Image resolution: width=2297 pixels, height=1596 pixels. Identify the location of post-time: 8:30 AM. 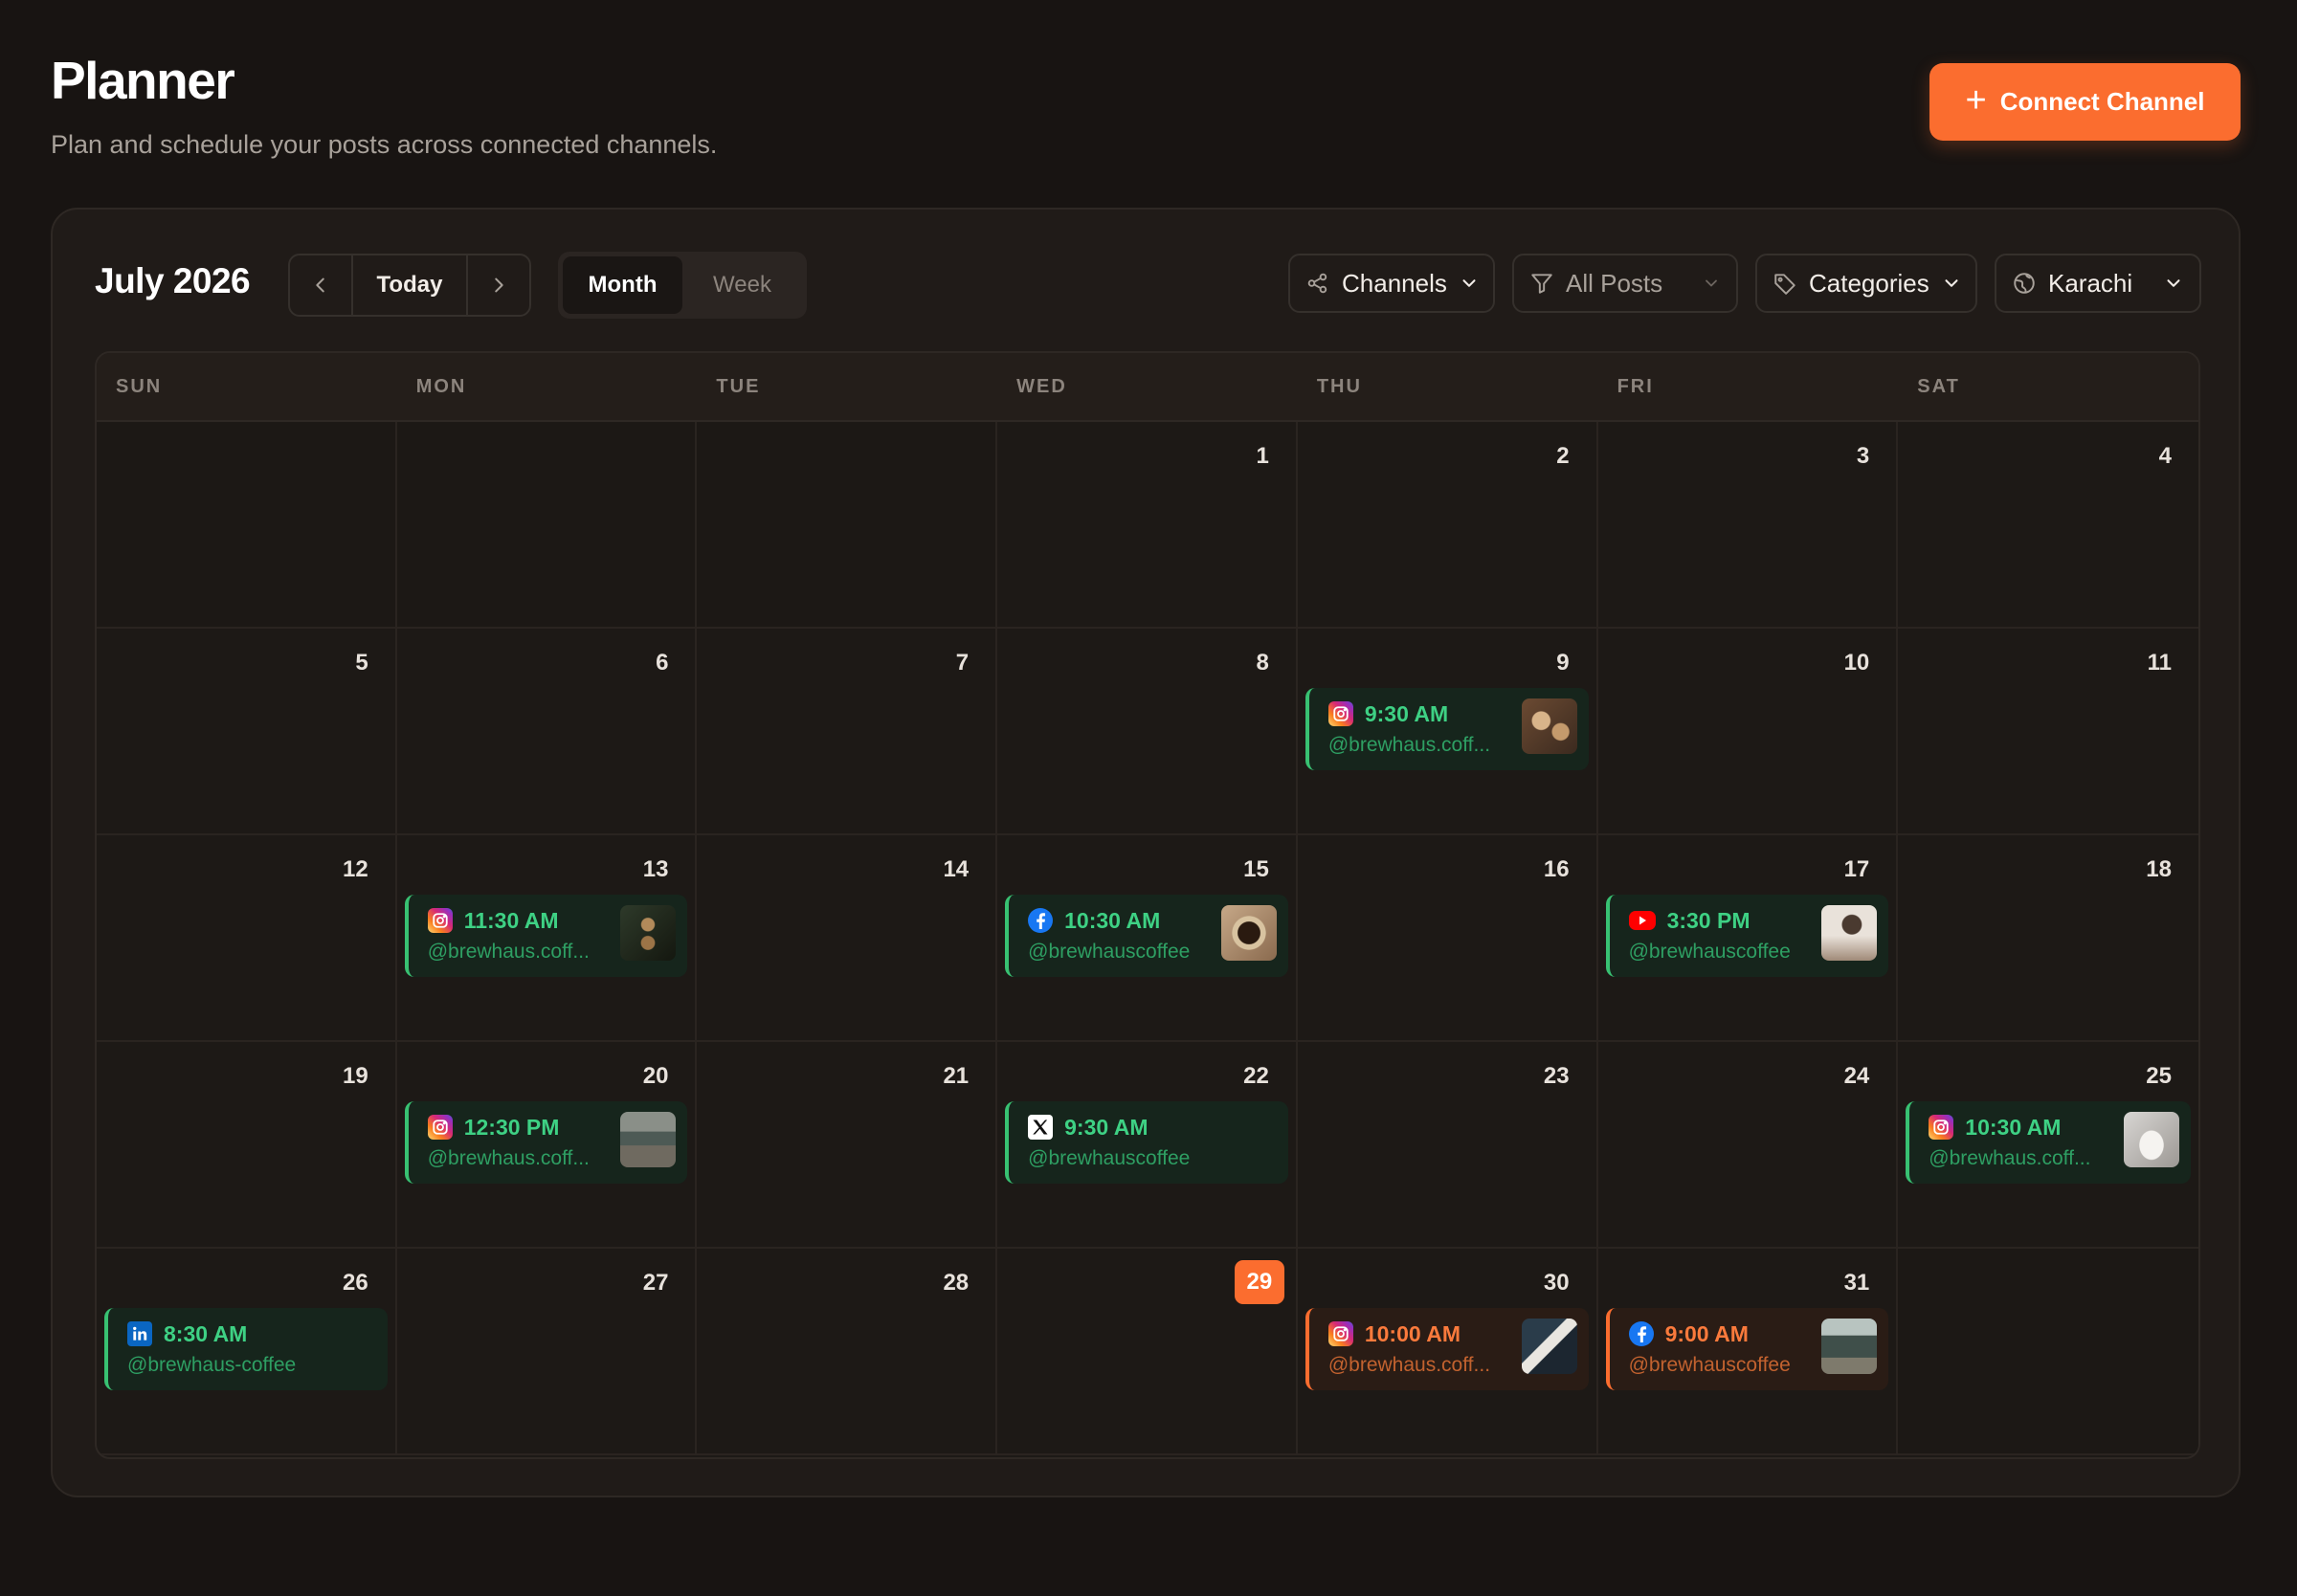
(206, 1333).